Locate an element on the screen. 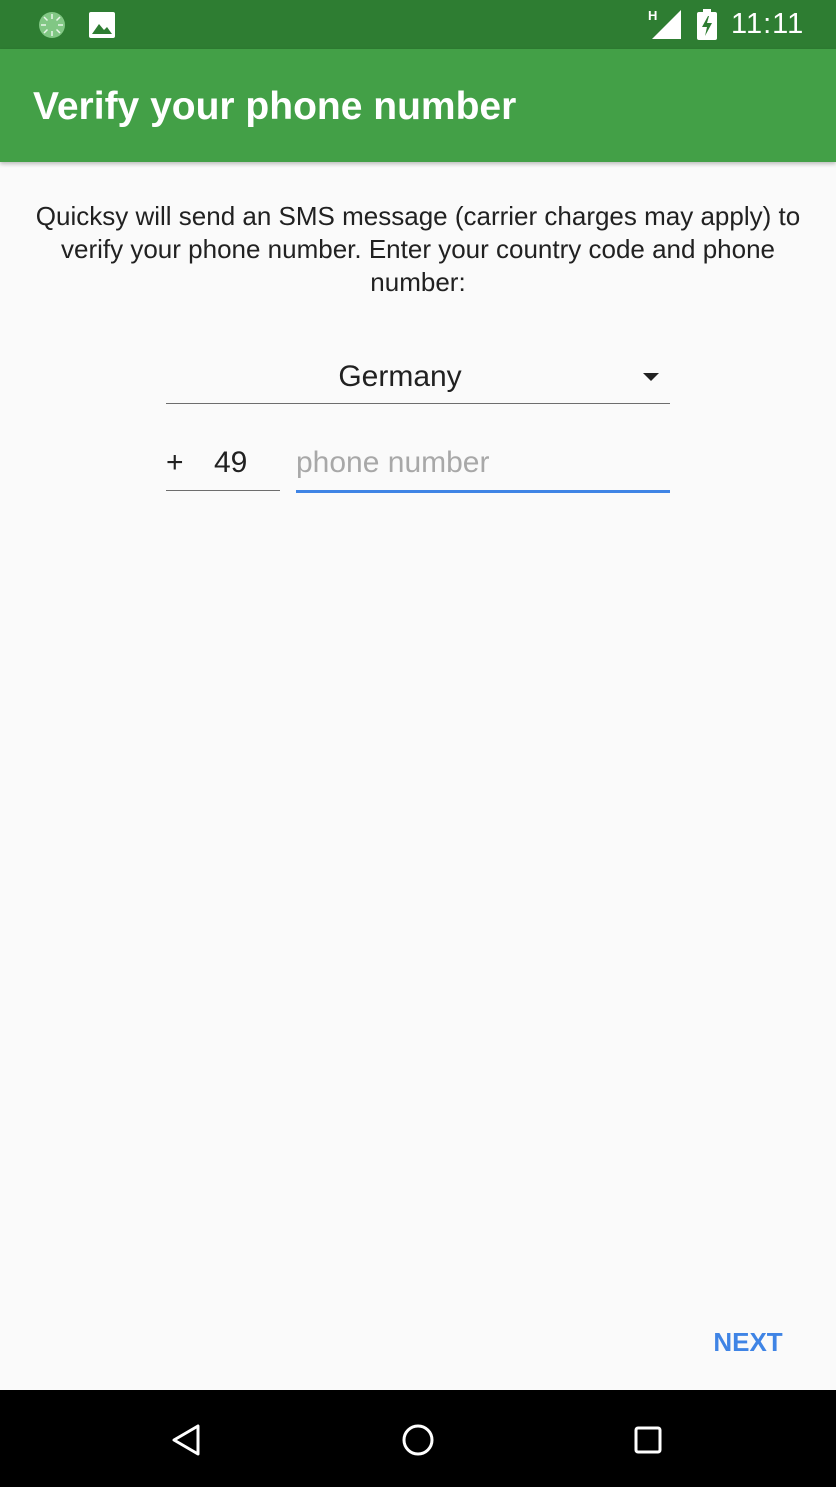  navigation-bar is located at coordinates (418, 1438).